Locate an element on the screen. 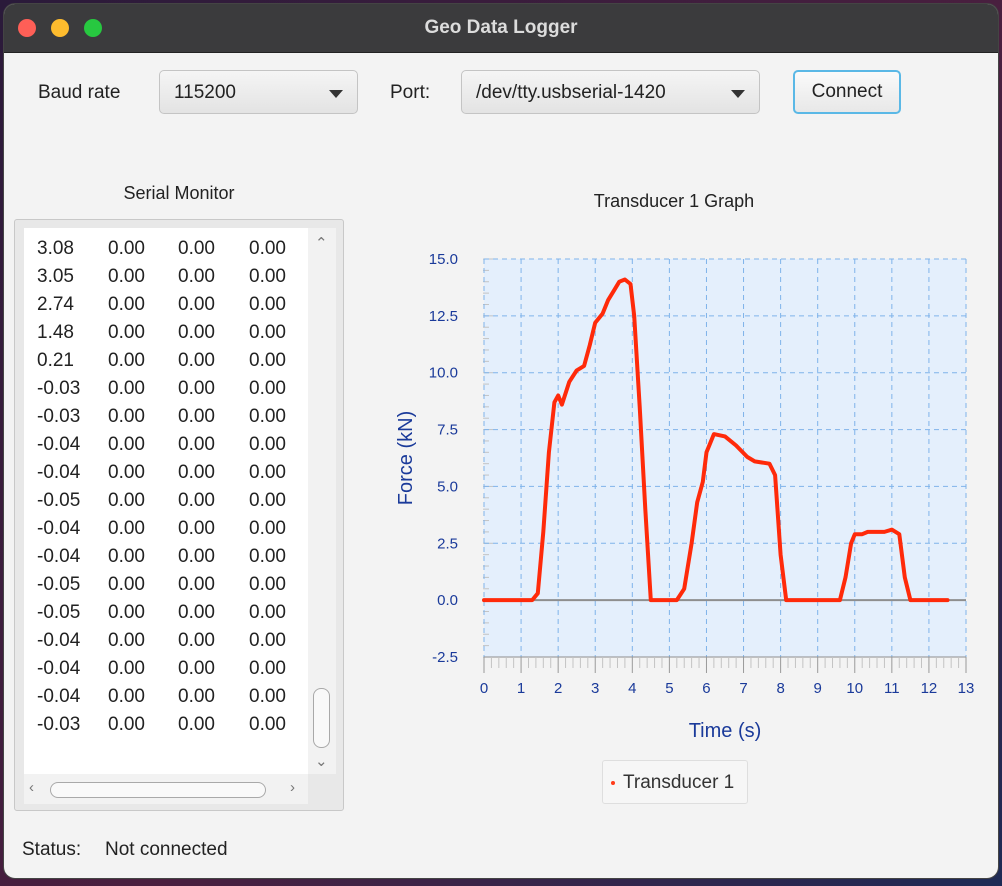 Image resolution: width=1002 pixels, height=886 pixels. scroll-right-icon: › is located at coordinates (292, 787).